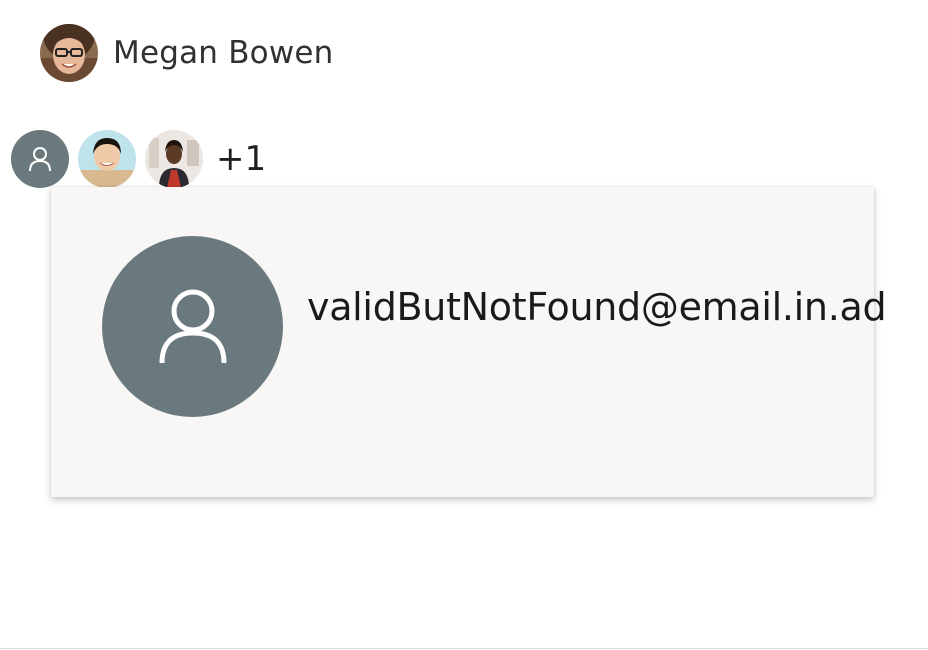  What do you see at coordinates (138, 159) in the screenshot?
I see `facepile: +1` at bounding box center [138, 159].